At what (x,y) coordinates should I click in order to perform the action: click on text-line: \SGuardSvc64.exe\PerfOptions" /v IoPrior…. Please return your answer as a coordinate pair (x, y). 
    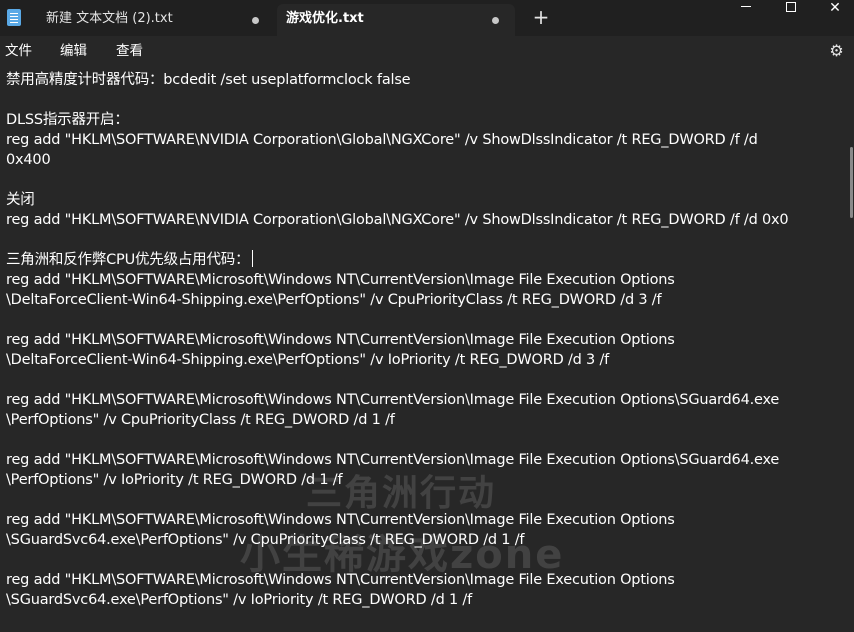
    Looking at the image, I should click on (239, 600).